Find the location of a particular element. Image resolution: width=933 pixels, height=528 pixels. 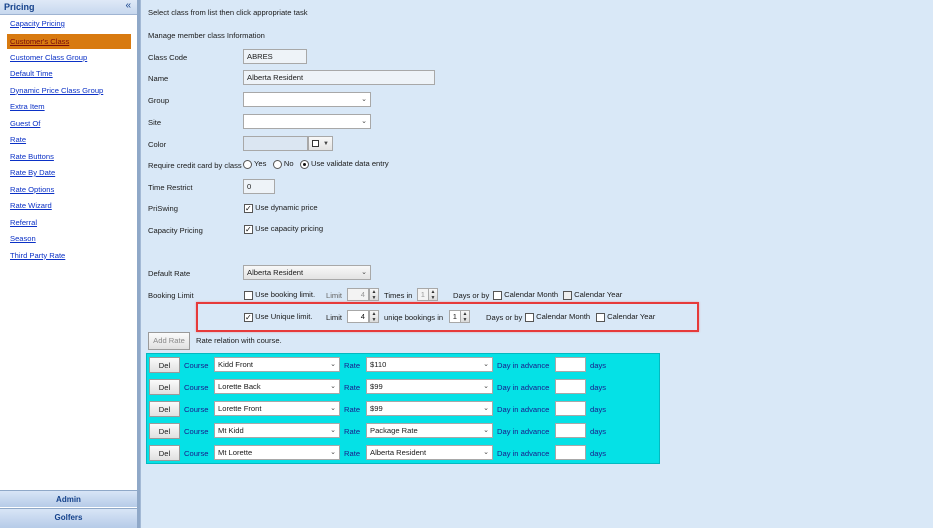

color-picker-button: ▼ is located at coordinates (320, 143).